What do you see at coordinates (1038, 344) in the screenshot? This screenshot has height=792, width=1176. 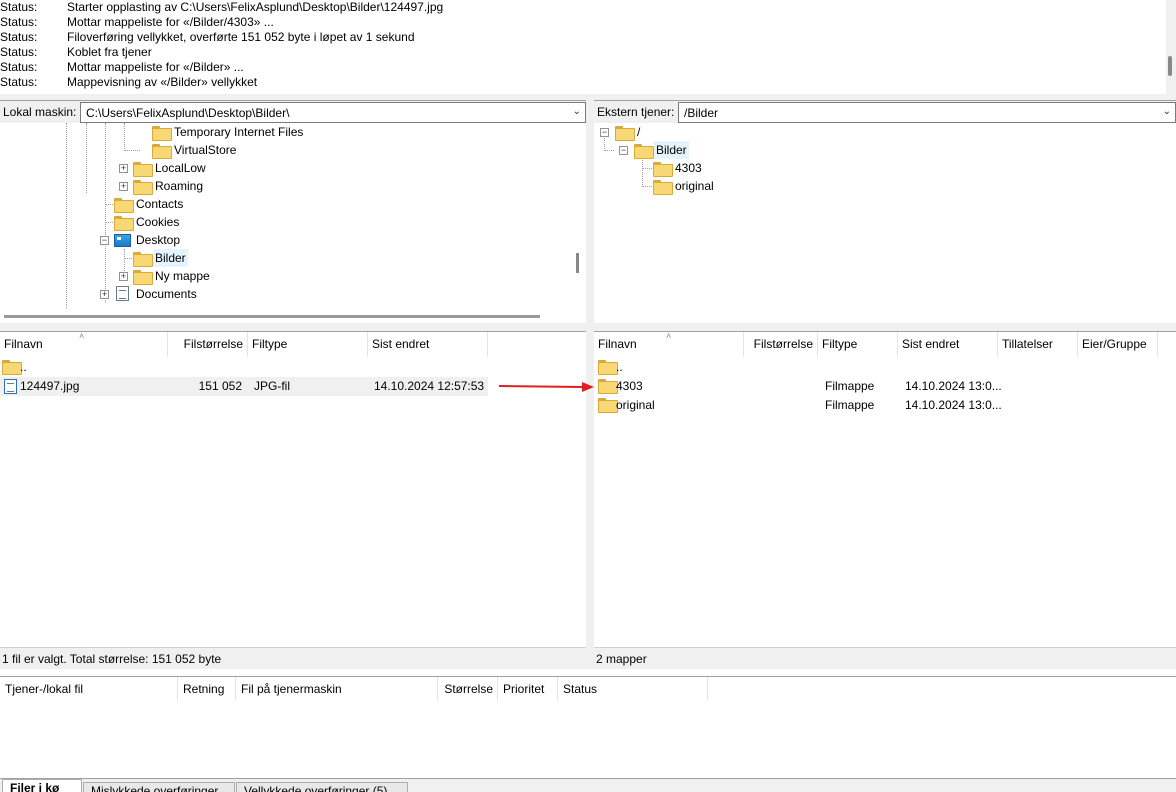 I see `col-header-permissions: Tillatelser` at bounding box center [1038, 344].